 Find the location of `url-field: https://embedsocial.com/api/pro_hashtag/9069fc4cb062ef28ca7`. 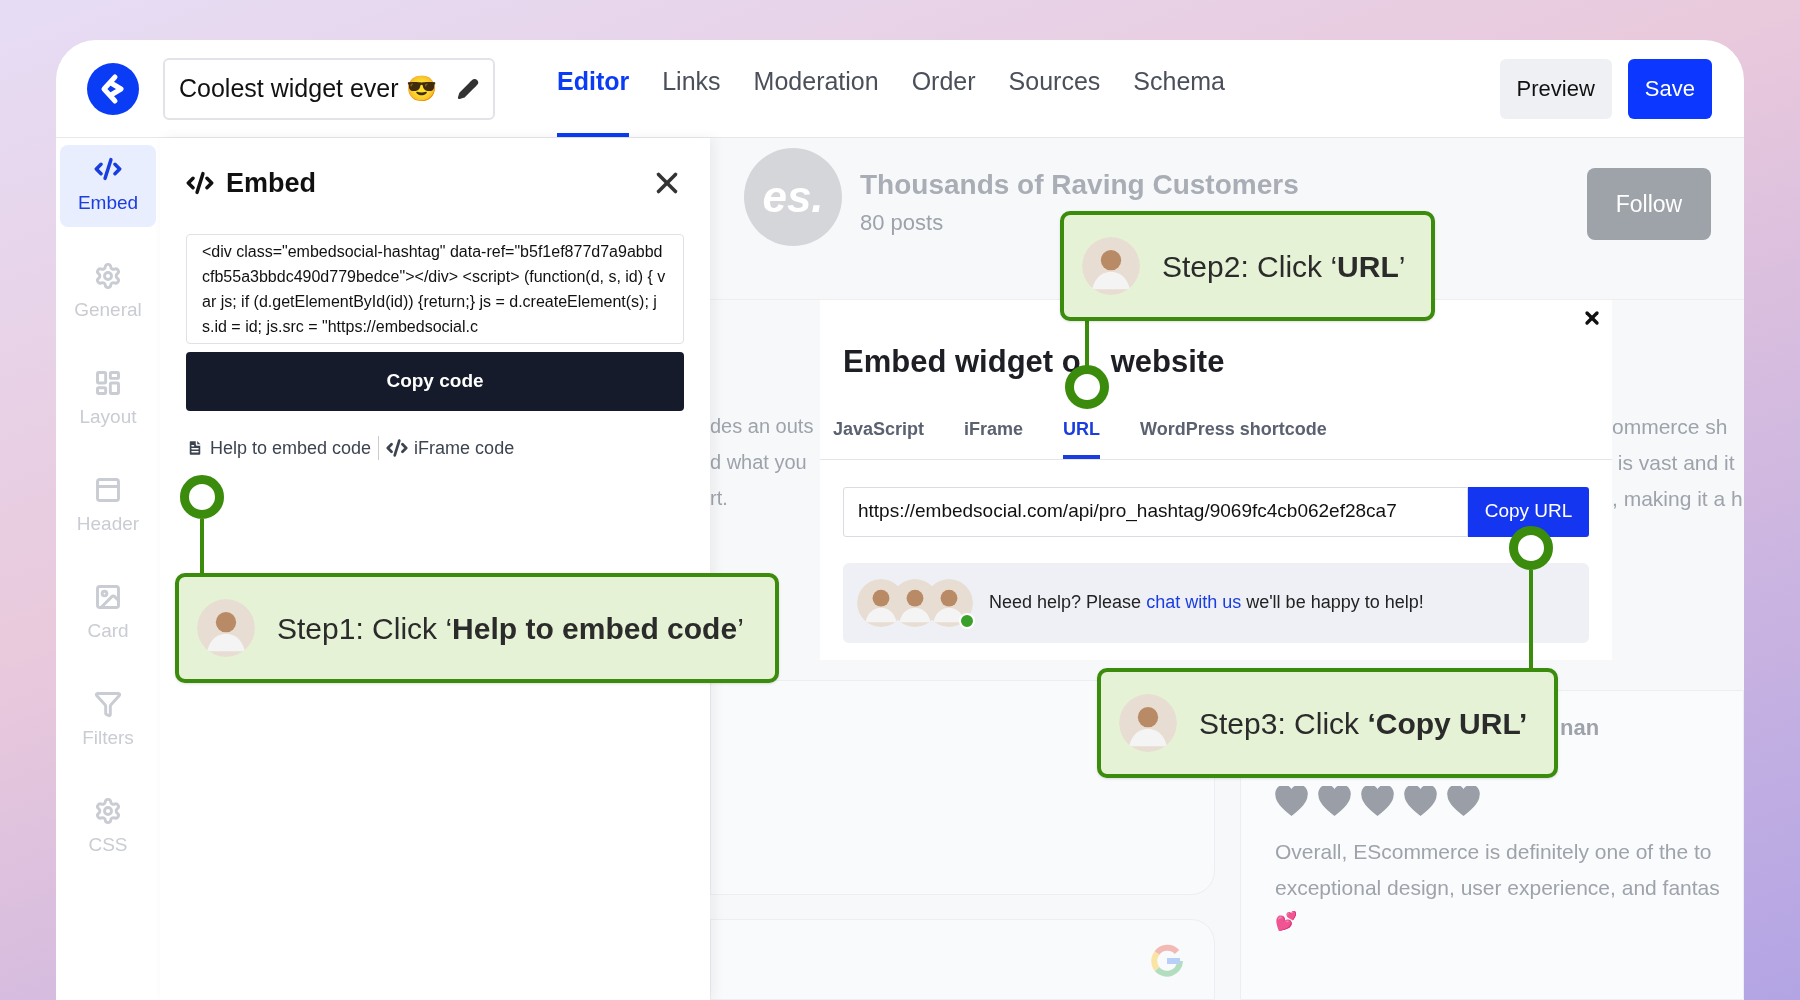

url-field: https://embedsocial.com/api/pro_hashtag/9069fc4cb062ef28ca7 is located at coordinates (1155, 511).